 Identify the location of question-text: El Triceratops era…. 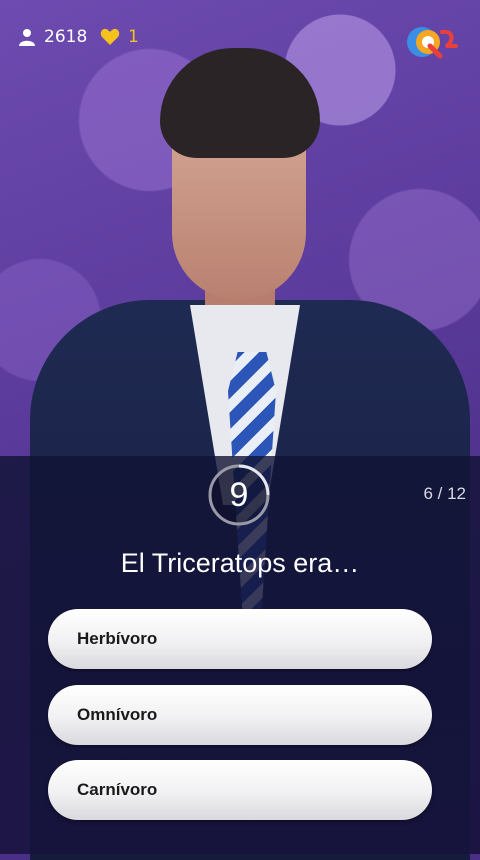
(240, 563).